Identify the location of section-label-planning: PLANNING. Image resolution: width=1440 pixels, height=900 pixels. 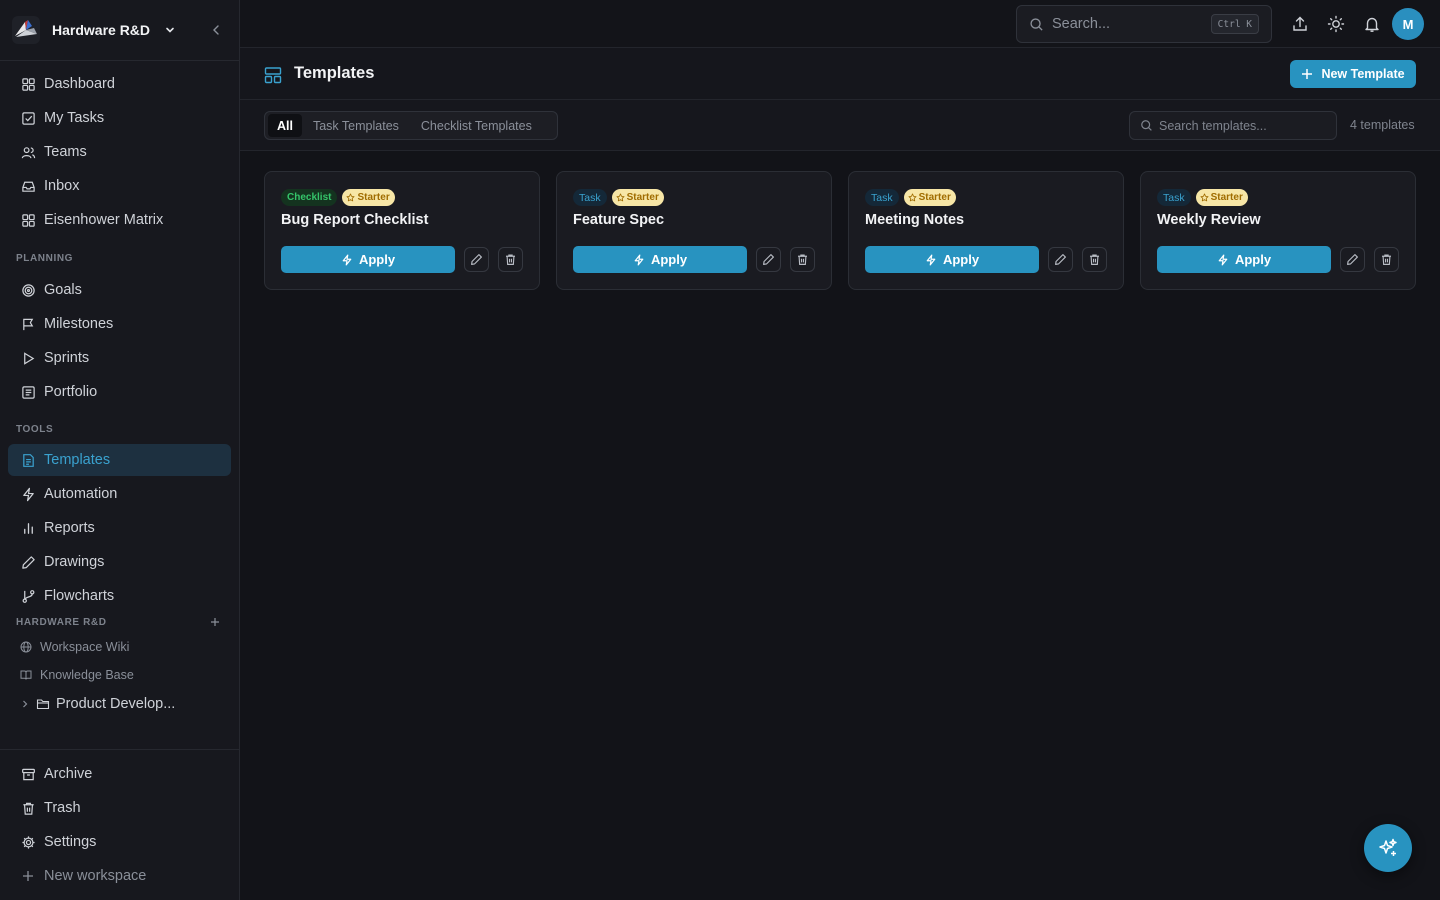
(45, 258).